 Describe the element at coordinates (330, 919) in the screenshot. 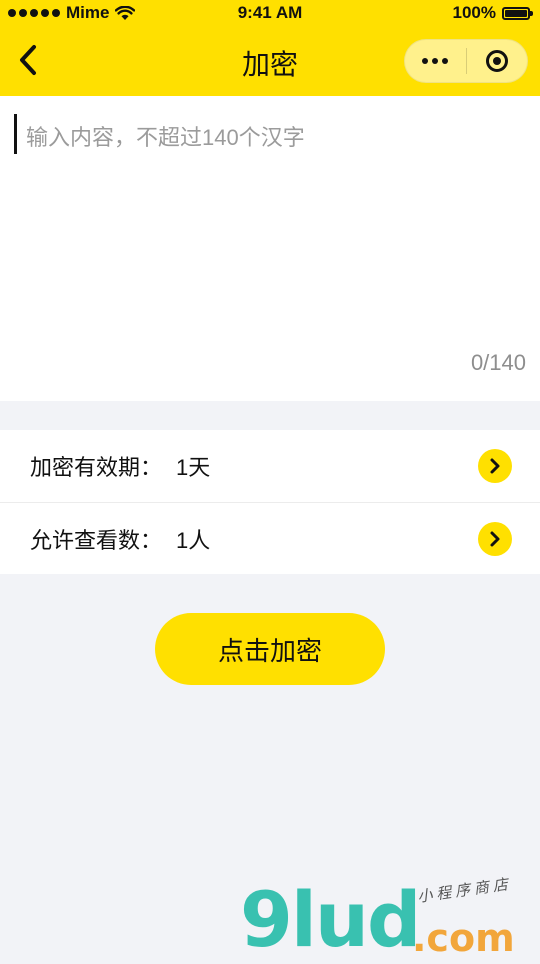

I see `watermark-wordmark: 9lud` at that location.